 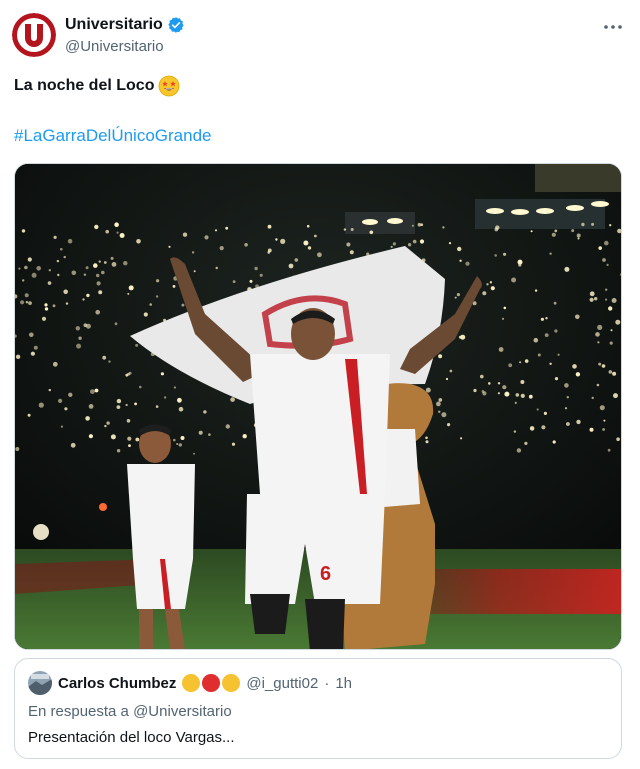 What do you see at coordinates (125, 46) in the screenshot?
I see `author-handle: @Universitario` at bounding box center [125, 46].